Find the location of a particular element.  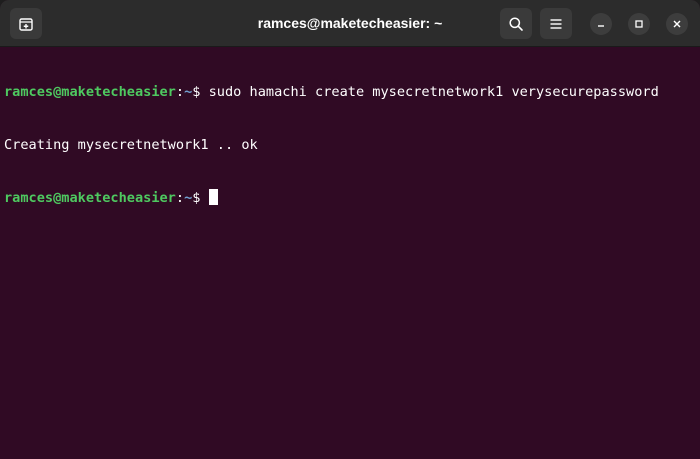

new-tab-icon is located at coordinates (26, 24).